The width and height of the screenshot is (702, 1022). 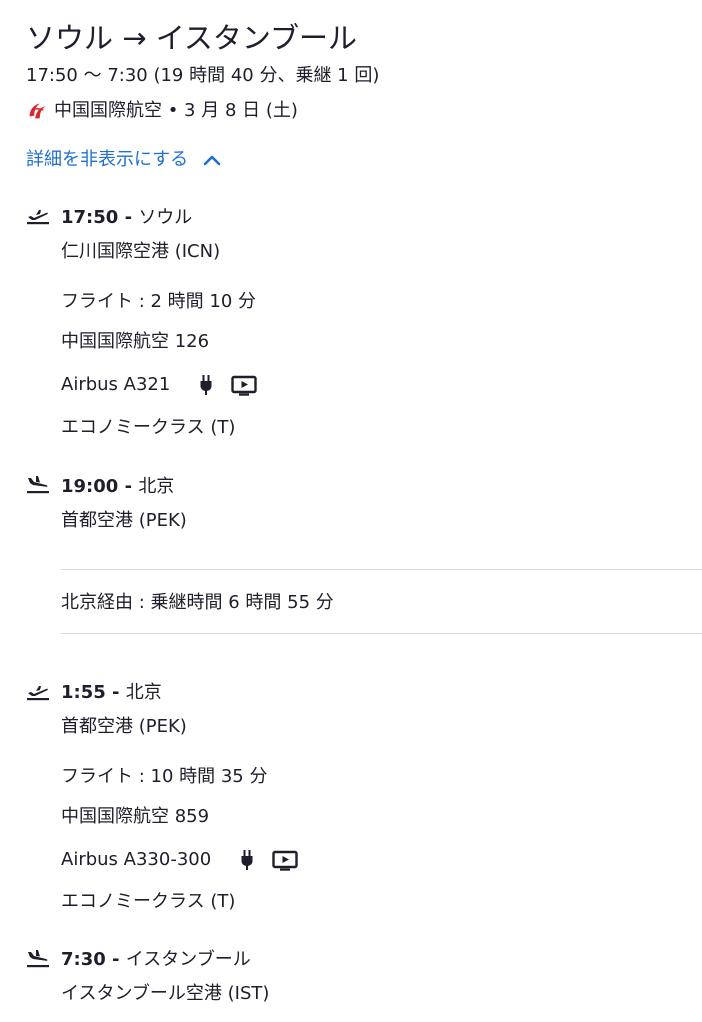 I want to click on layover-divider-top, so click(x=381, y=569).